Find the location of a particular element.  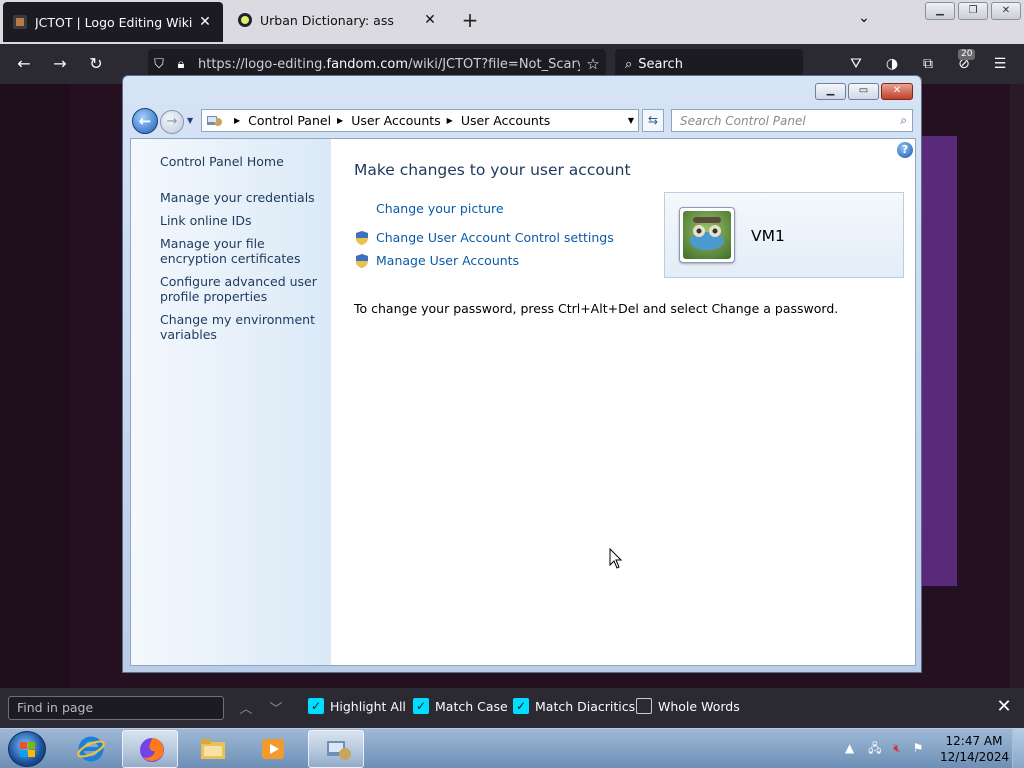

help-icon: ? is located at coordinates (905, 150).